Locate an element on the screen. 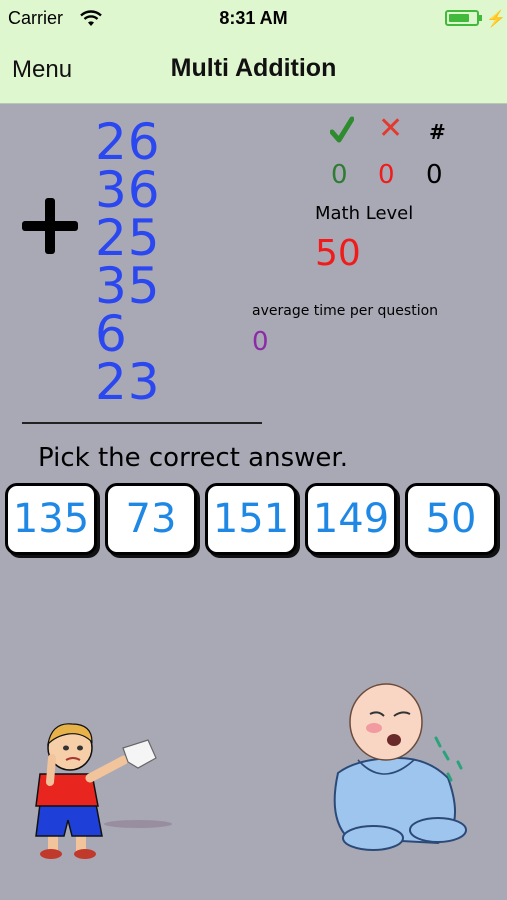 This screenshot has height=900, width=507. status-bar: Carrier 8:31 AM ⚡ is located at coordinates (253, 19).